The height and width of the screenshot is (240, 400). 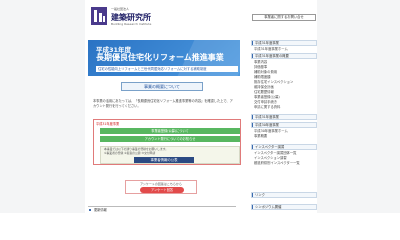 I want to click on sidebar-heading: 平成30年度事業, so click(x=284, y=125).